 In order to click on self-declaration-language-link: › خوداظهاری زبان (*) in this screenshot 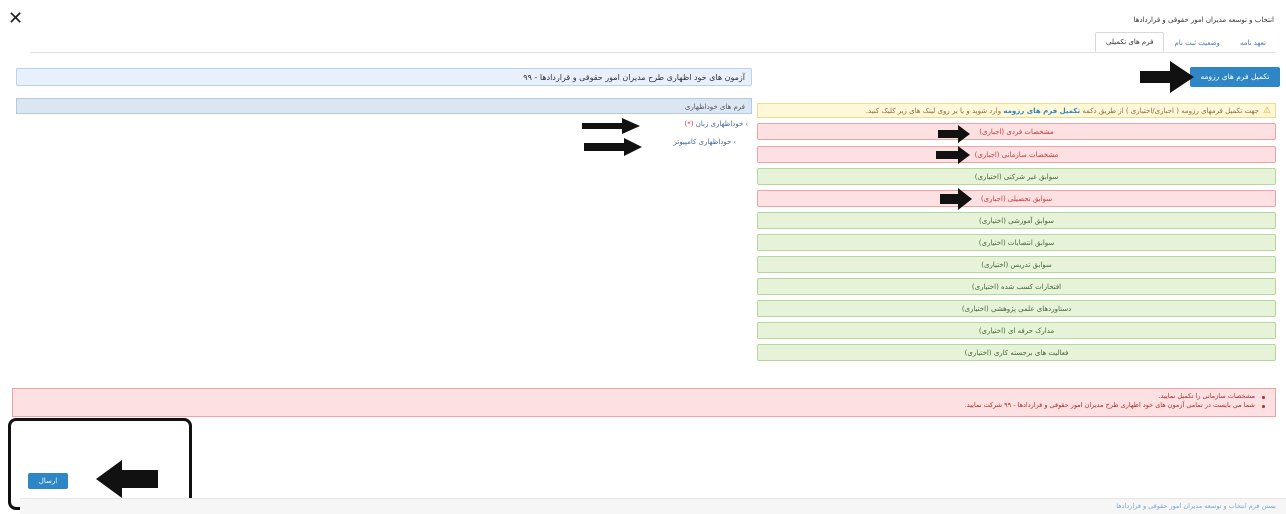, I will do `click(716, 124)`.